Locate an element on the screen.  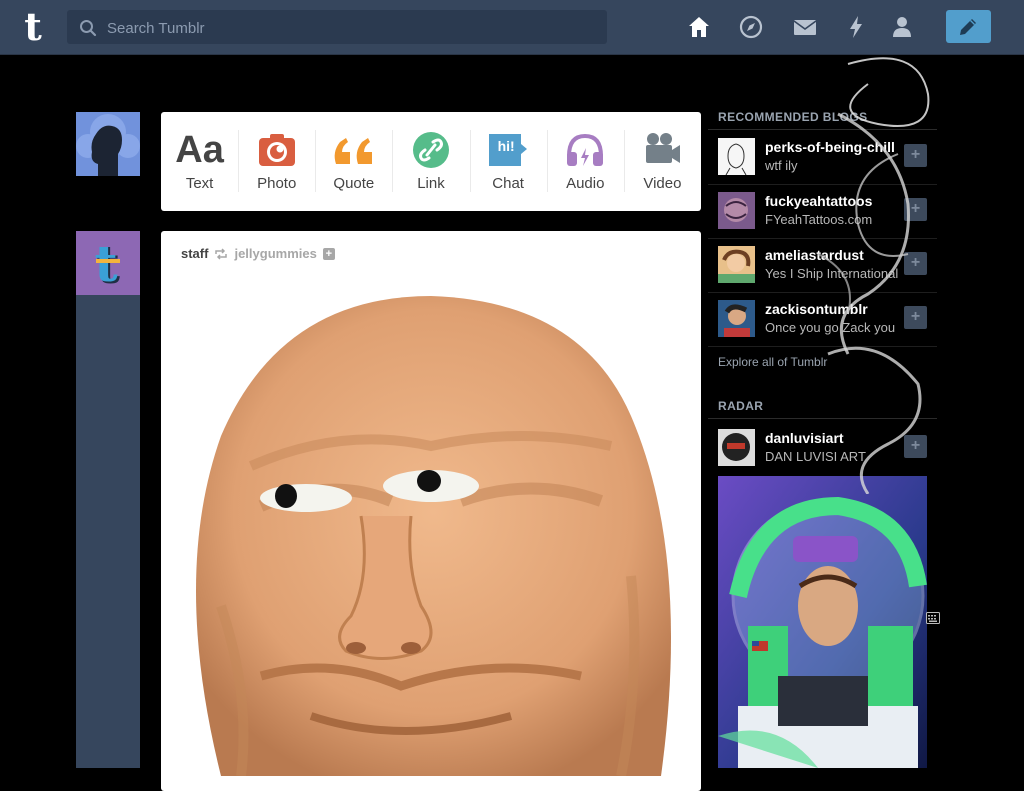
post-type-video: Video is located at coordinates (662, 161).